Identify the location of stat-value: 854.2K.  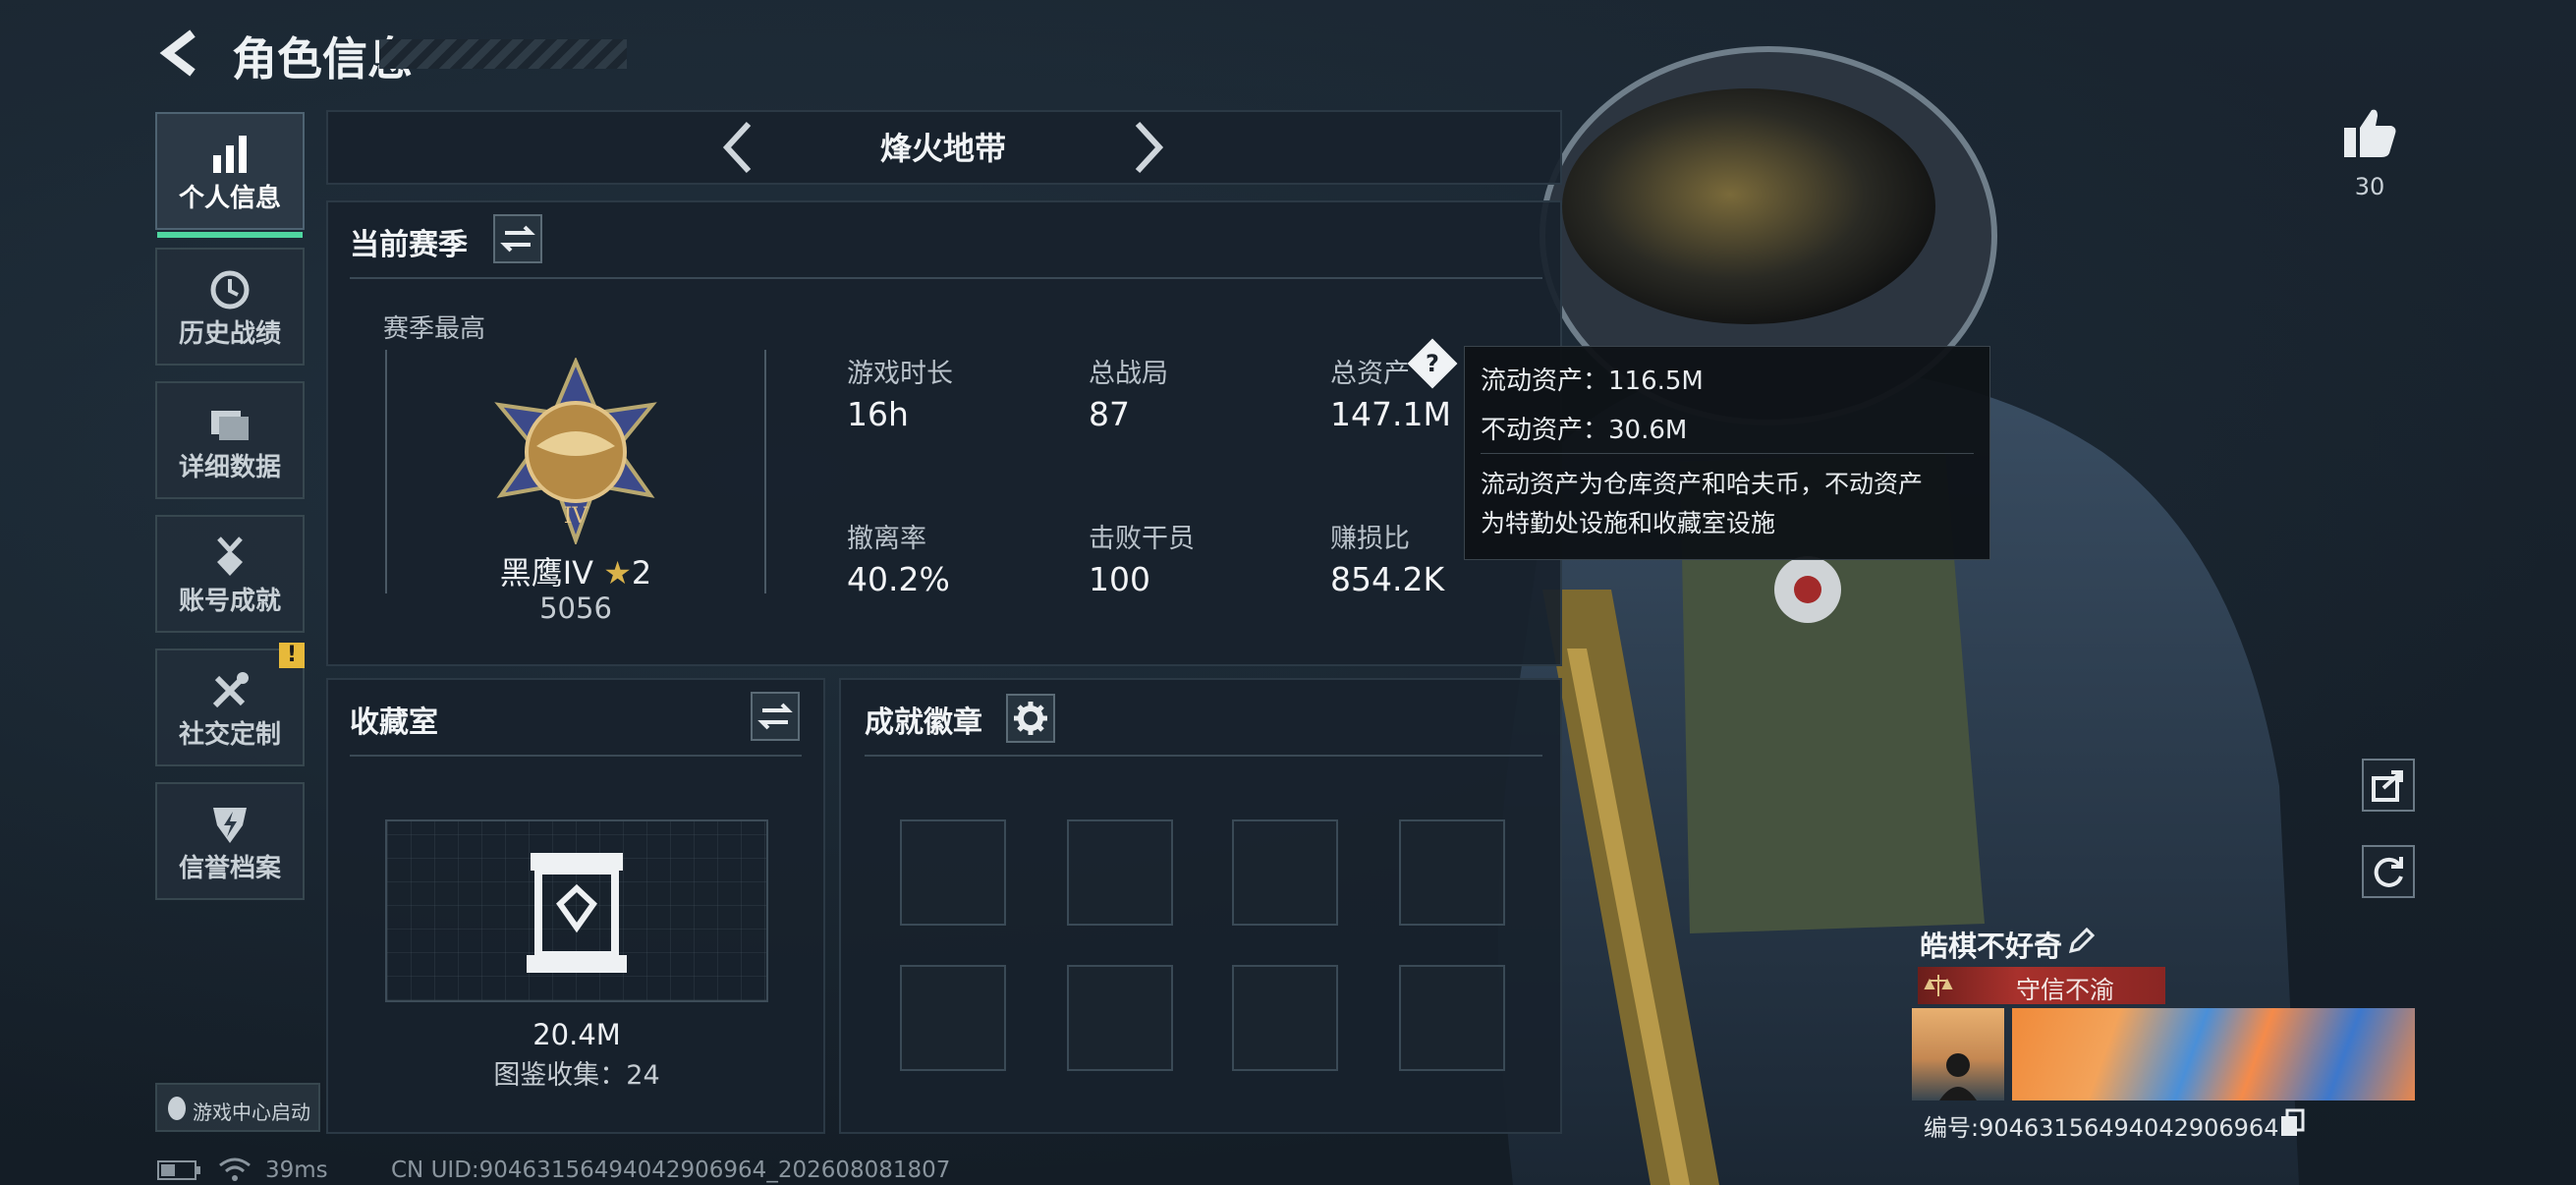
(1387, 579).